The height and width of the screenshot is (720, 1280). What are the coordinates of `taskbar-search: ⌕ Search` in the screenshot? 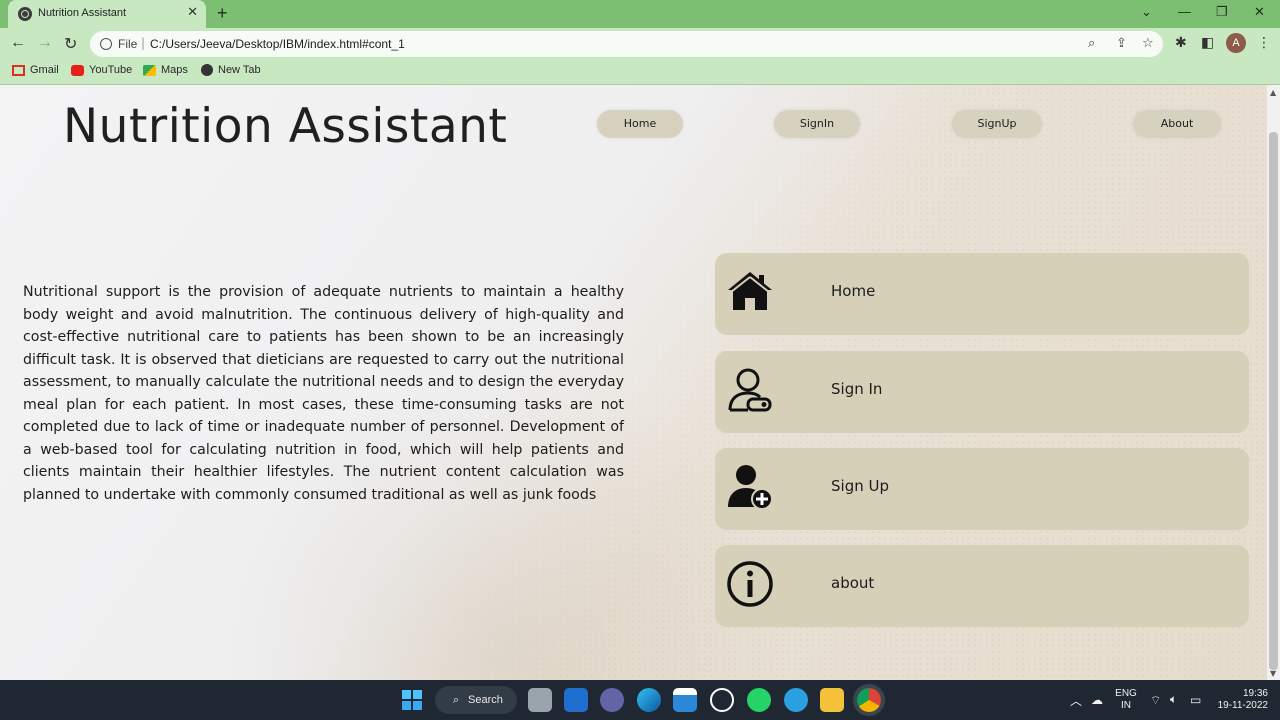 It's located at (476, 700).